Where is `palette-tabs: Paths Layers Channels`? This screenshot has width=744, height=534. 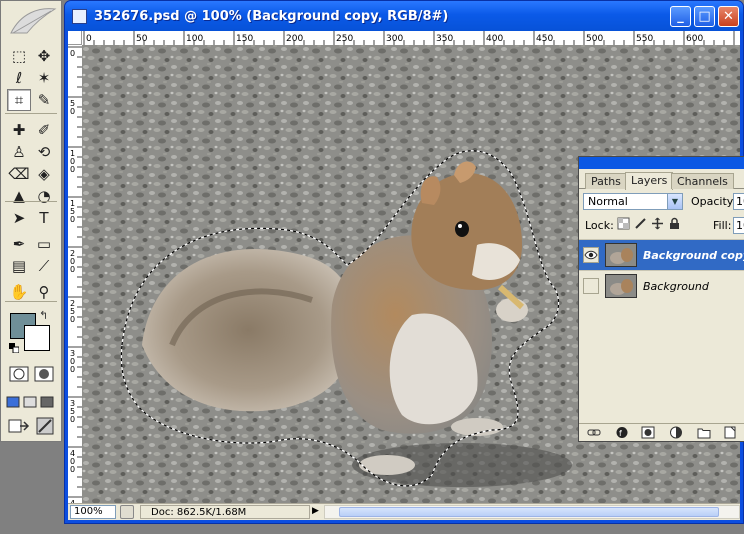 palette-tabs: Paths Layers Channels is located at coordinates (661, 180).